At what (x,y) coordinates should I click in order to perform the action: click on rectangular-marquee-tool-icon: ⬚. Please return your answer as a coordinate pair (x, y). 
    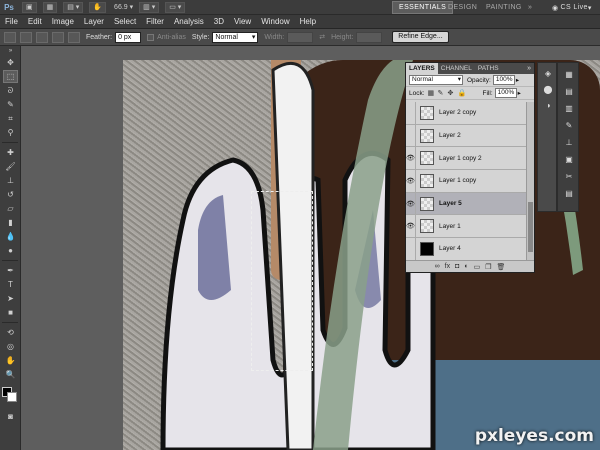
    Looking at the image, I should click on (10, 76).